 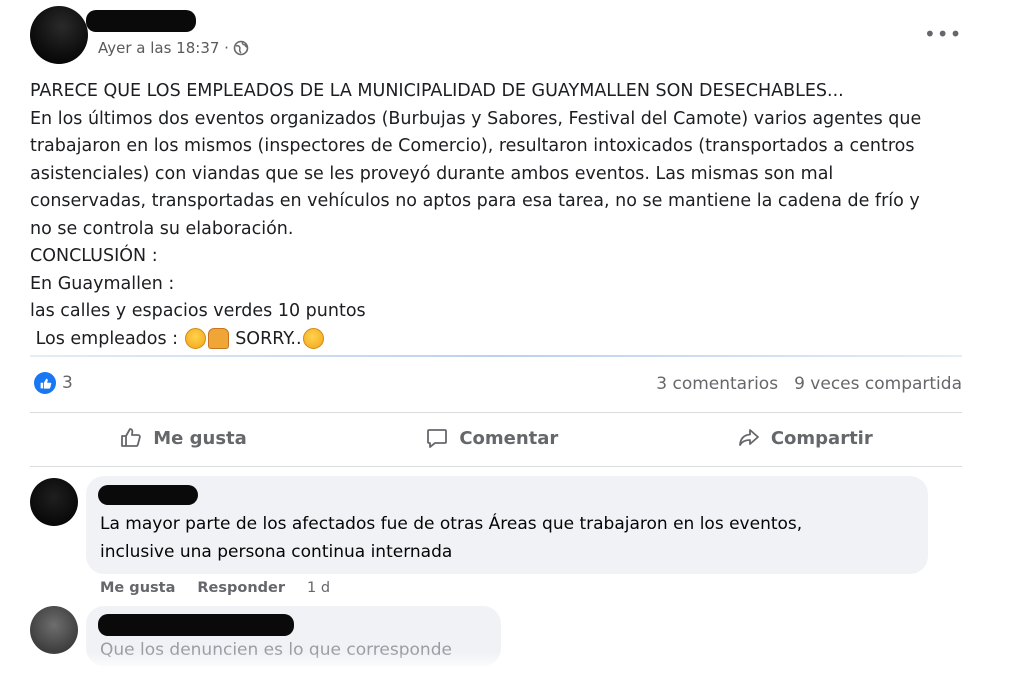 What do you see at coordinates (748, 437) in the screenshot?
I see `share-icon` at bounding box center [748, 437].